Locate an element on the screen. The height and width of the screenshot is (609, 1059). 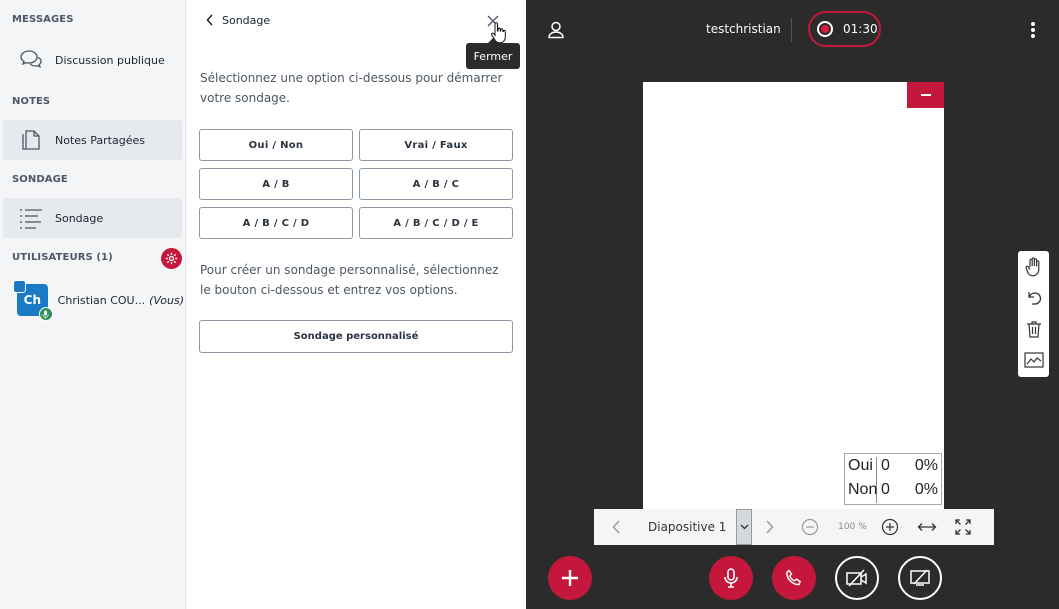
messages-section-title: MESSAGES is located at coordinates (43, 19).